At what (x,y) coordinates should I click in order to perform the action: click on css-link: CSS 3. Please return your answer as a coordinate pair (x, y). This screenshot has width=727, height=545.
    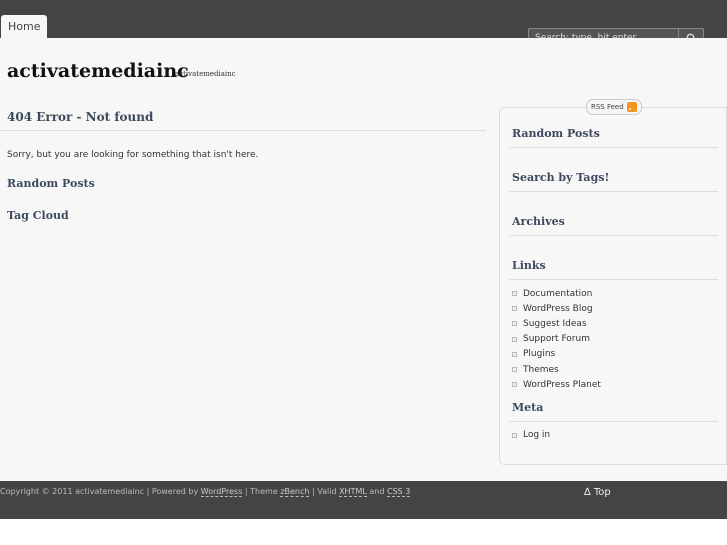
    Looking at the image, I should click on (398, 492).